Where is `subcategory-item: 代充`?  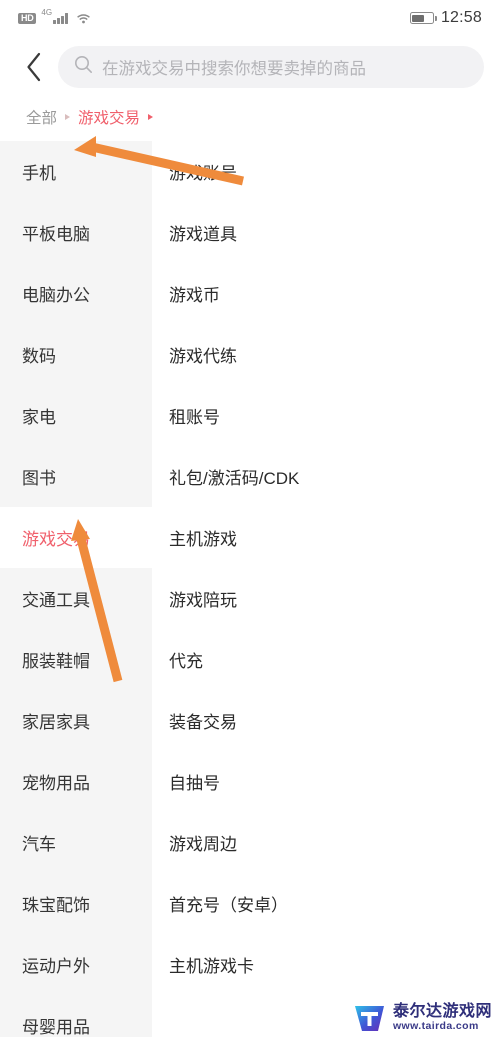
subcategory-item: 代充 is located at coordinates (326, 659).